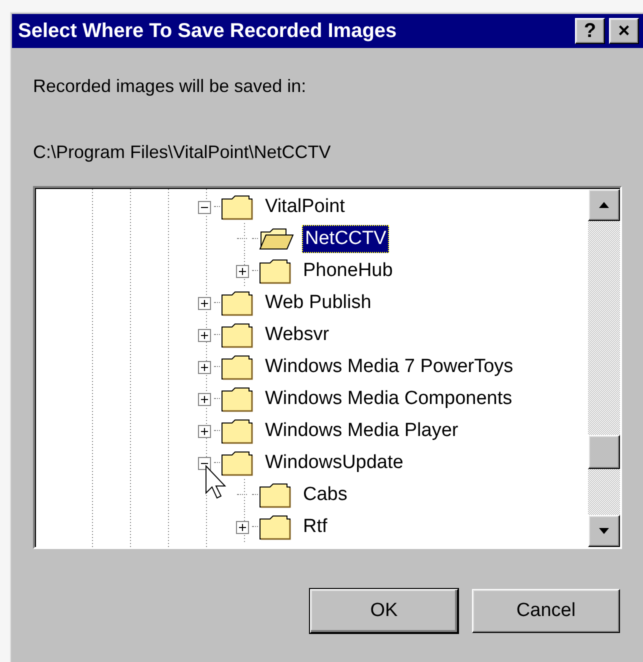 This screenshot has height=662, width=643. What do you see at coordinates (276, 239) in the screenshot?
I see `open-folder-icon` at bounding box center [276, 239].